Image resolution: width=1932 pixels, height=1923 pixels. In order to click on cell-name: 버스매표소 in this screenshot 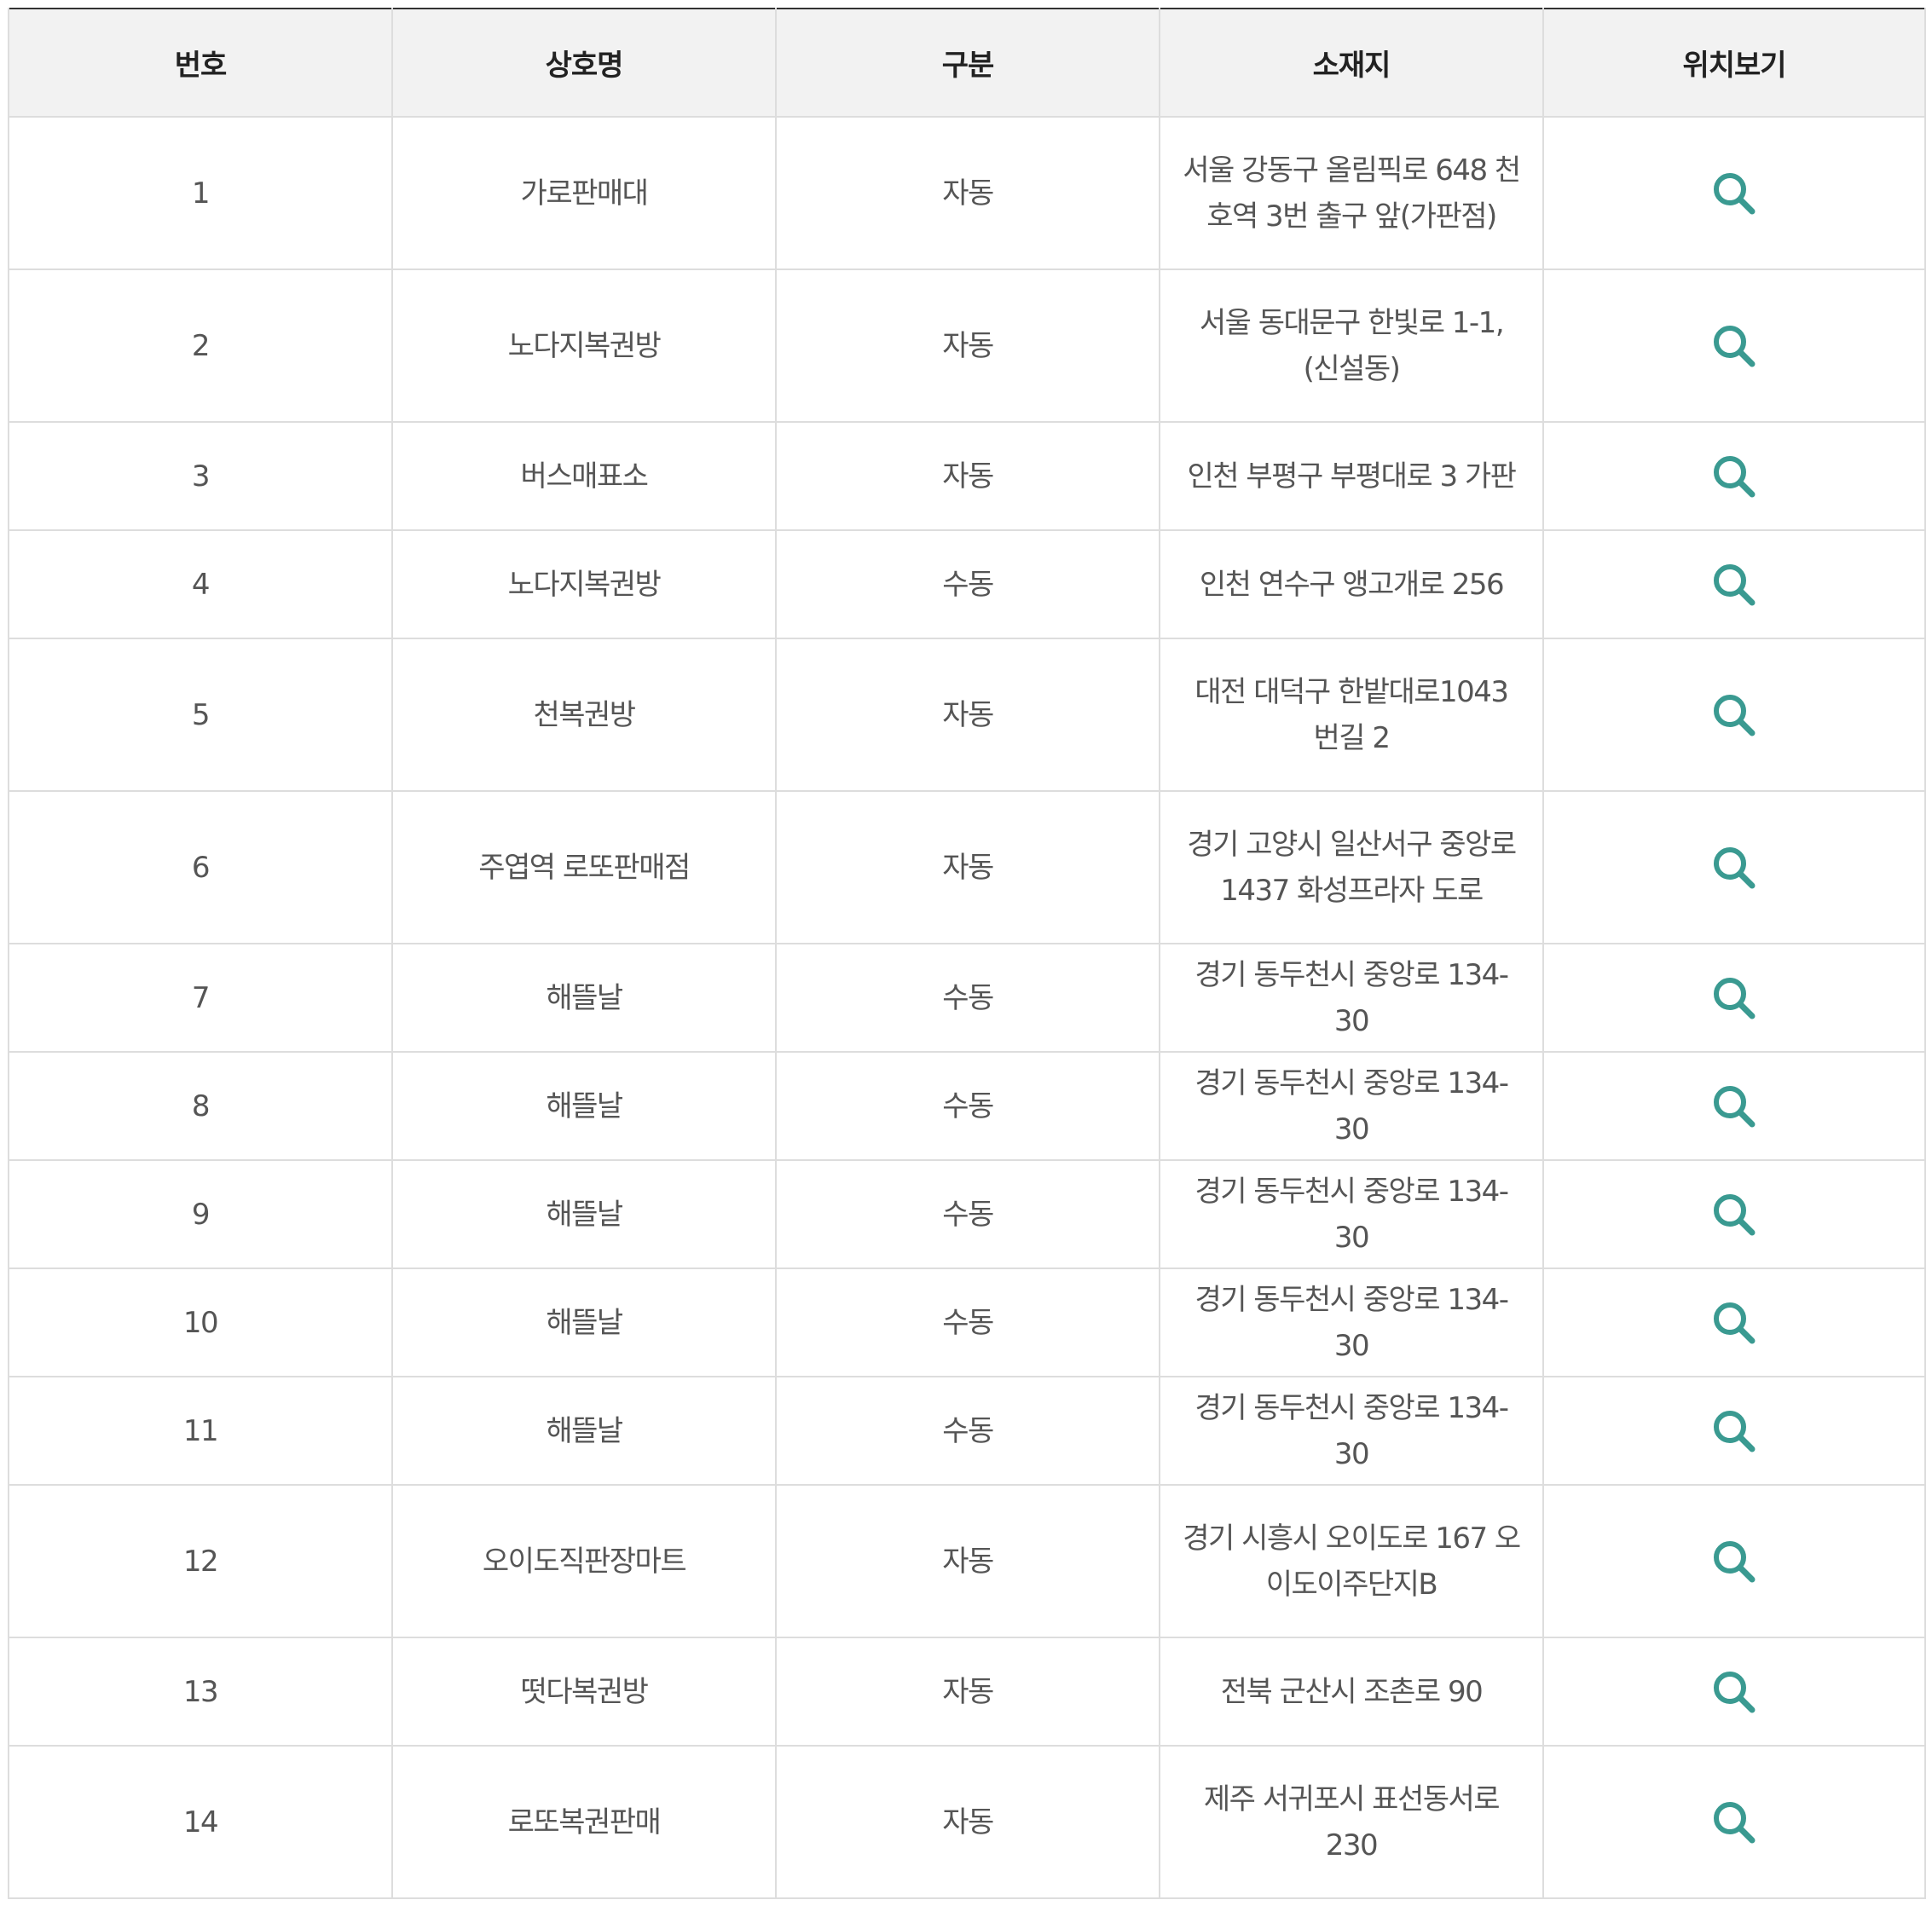, I will do `click(584, 476)`.